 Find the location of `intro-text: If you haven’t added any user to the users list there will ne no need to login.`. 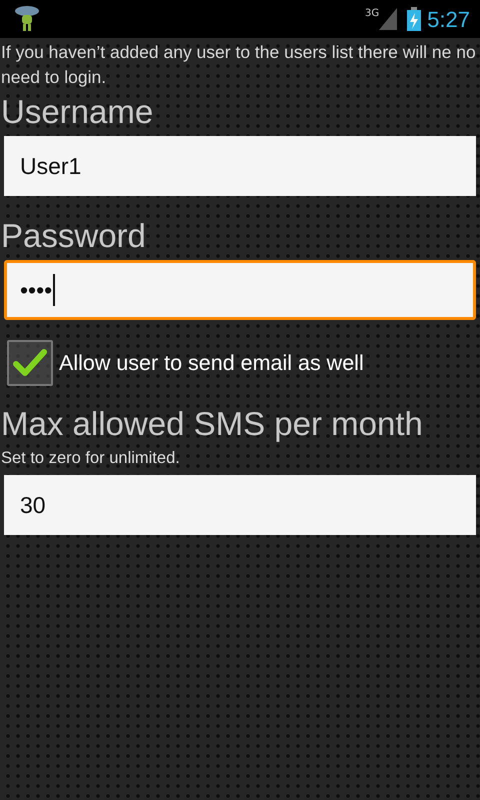

intro-text: If you haven’t added any user to the users list there will ne no need to login. is located at coordinates (238, 65).